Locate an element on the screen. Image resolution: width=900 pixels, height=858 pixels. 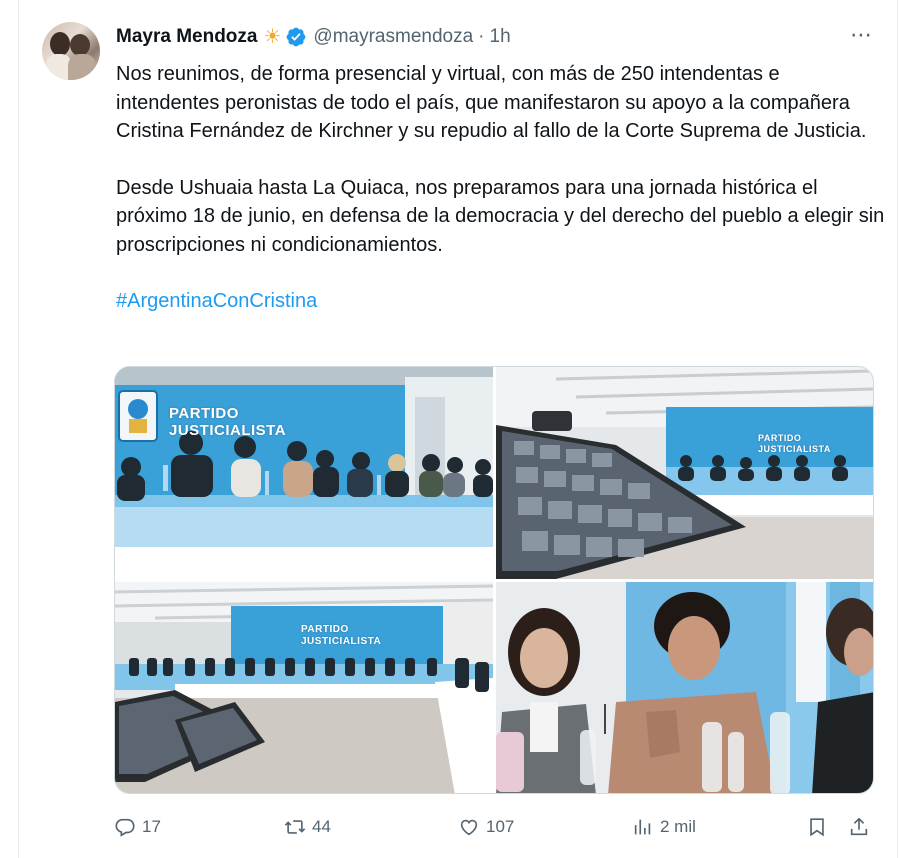
reply-button: 17 is located at coordinates (137, 827).